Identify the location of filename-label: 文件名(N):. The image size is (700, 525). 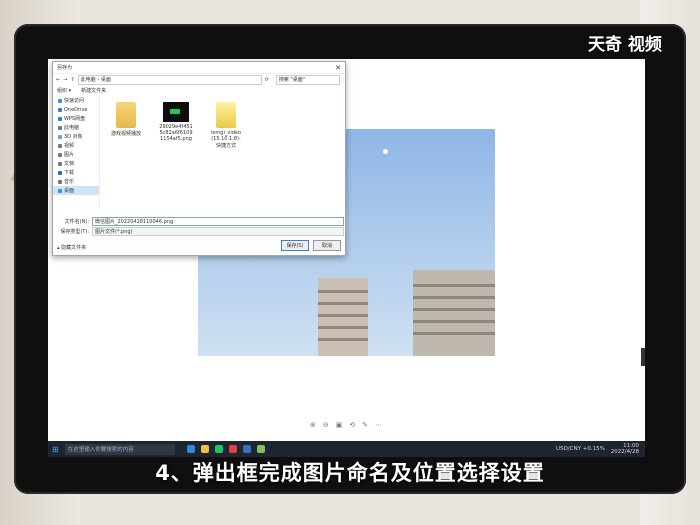
(76, 222).